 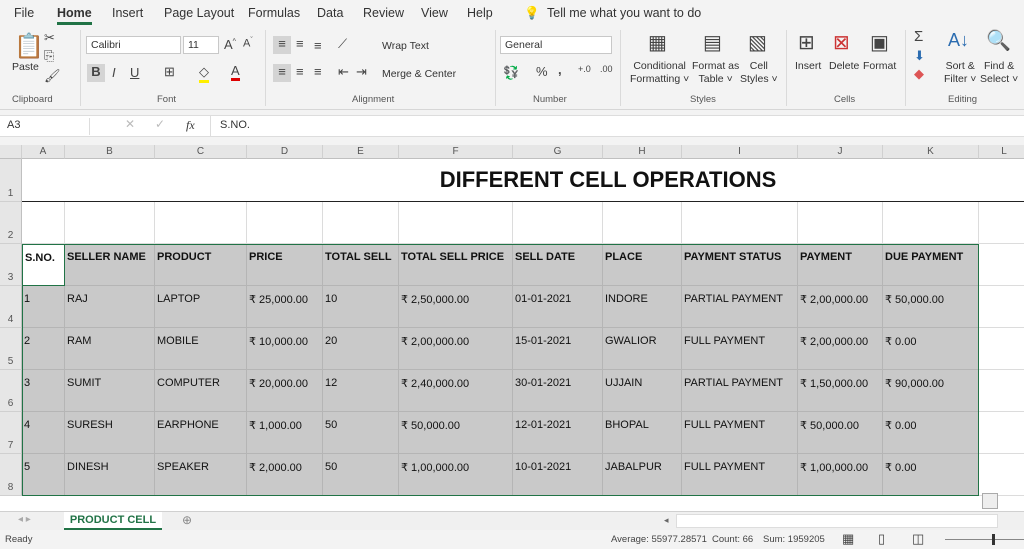 What do you see at coordinates (343, 72) in the screenshot?
I see `decrease-indent-icon: ⇤` at bounding box center [343, 72].